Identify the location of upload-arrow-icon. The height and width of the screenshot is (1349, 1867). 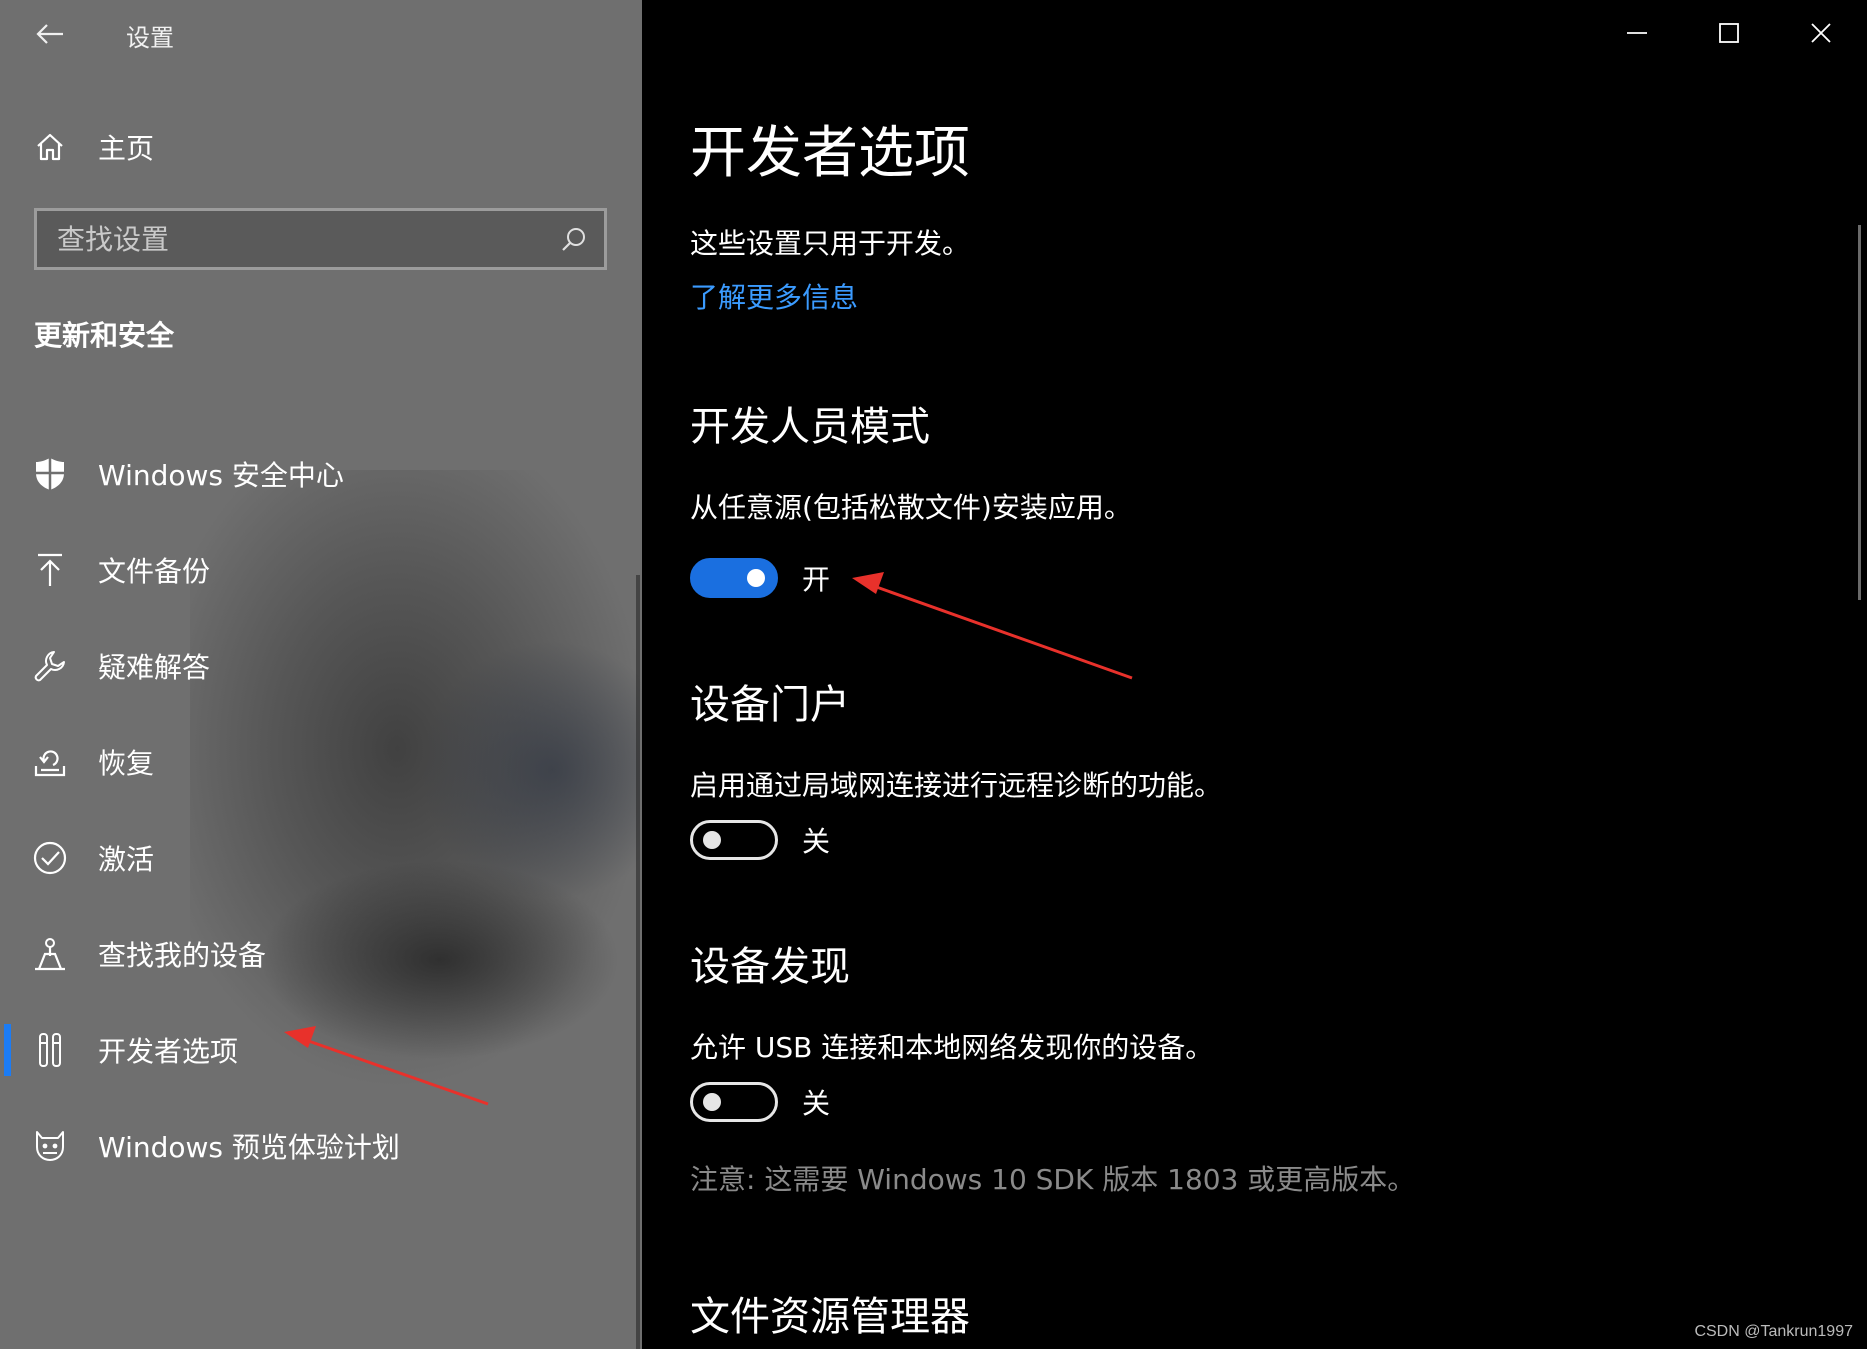
(50, 570).